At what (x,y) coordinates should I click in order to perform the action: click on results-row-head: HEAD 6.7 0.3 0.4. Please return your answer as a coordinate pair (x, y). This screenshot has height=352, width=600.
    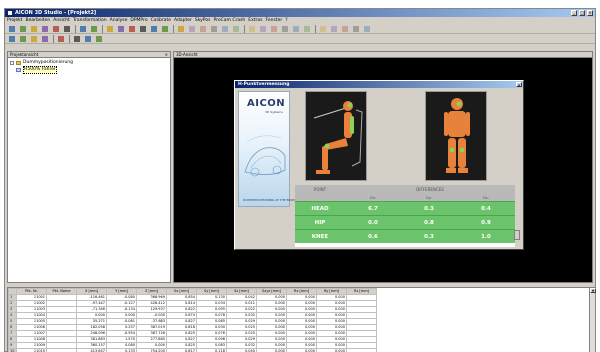
    Looking at the image, I should click on (405, 208).